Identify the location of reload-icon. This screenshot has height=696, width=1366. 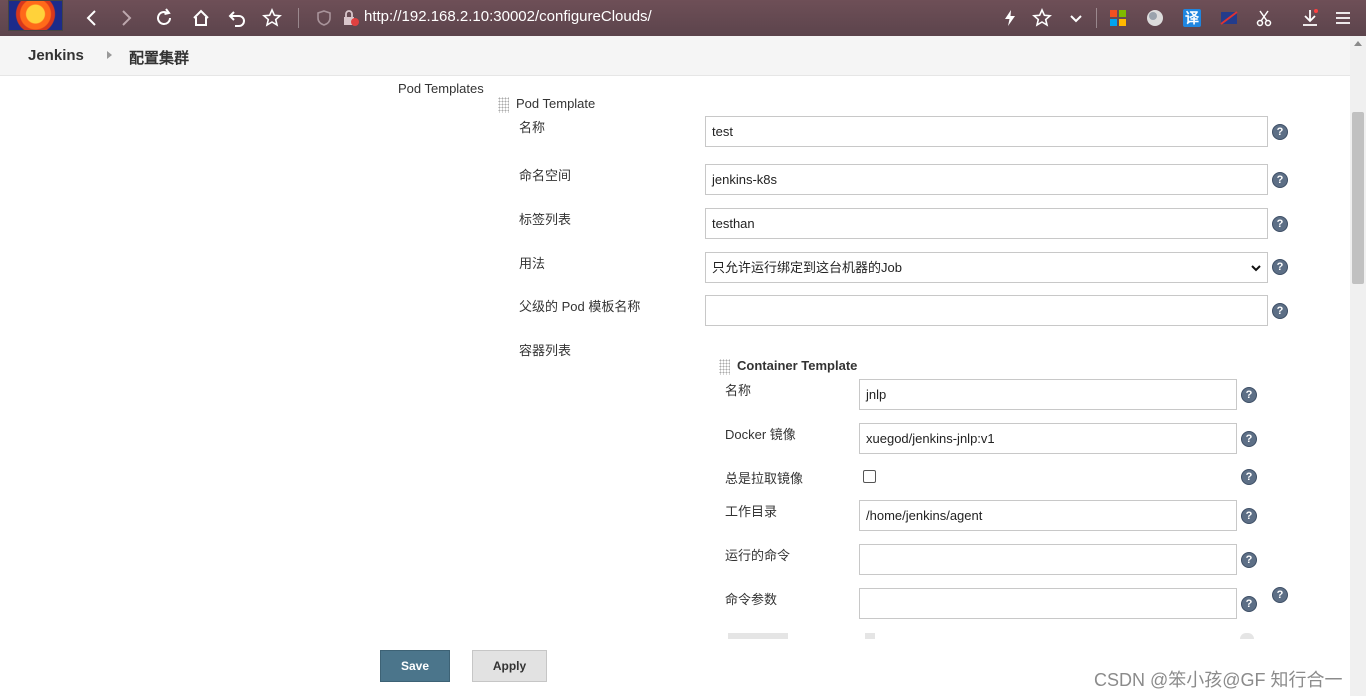
(164, 18).